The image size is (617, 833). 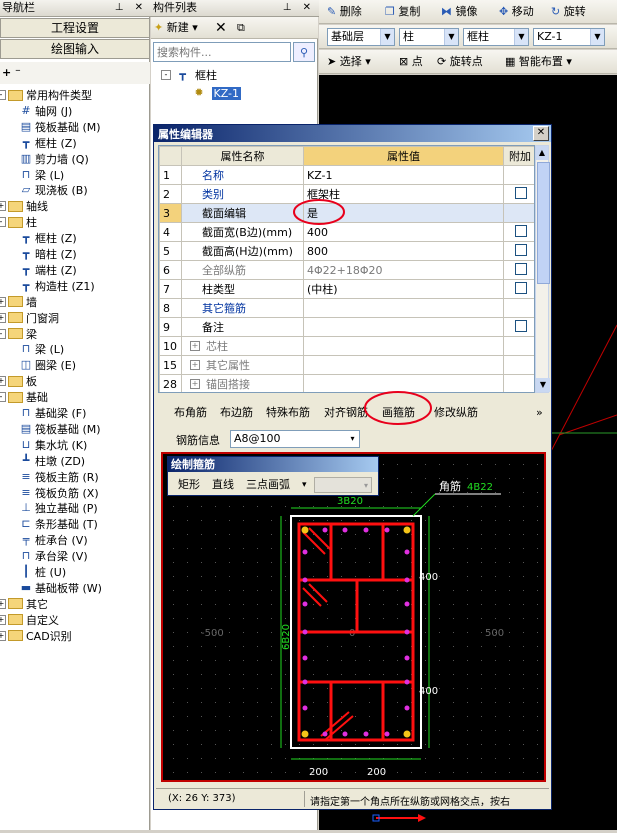 I want to click on rebar-tab: 修改纵筋, so click(x=456, y=413).